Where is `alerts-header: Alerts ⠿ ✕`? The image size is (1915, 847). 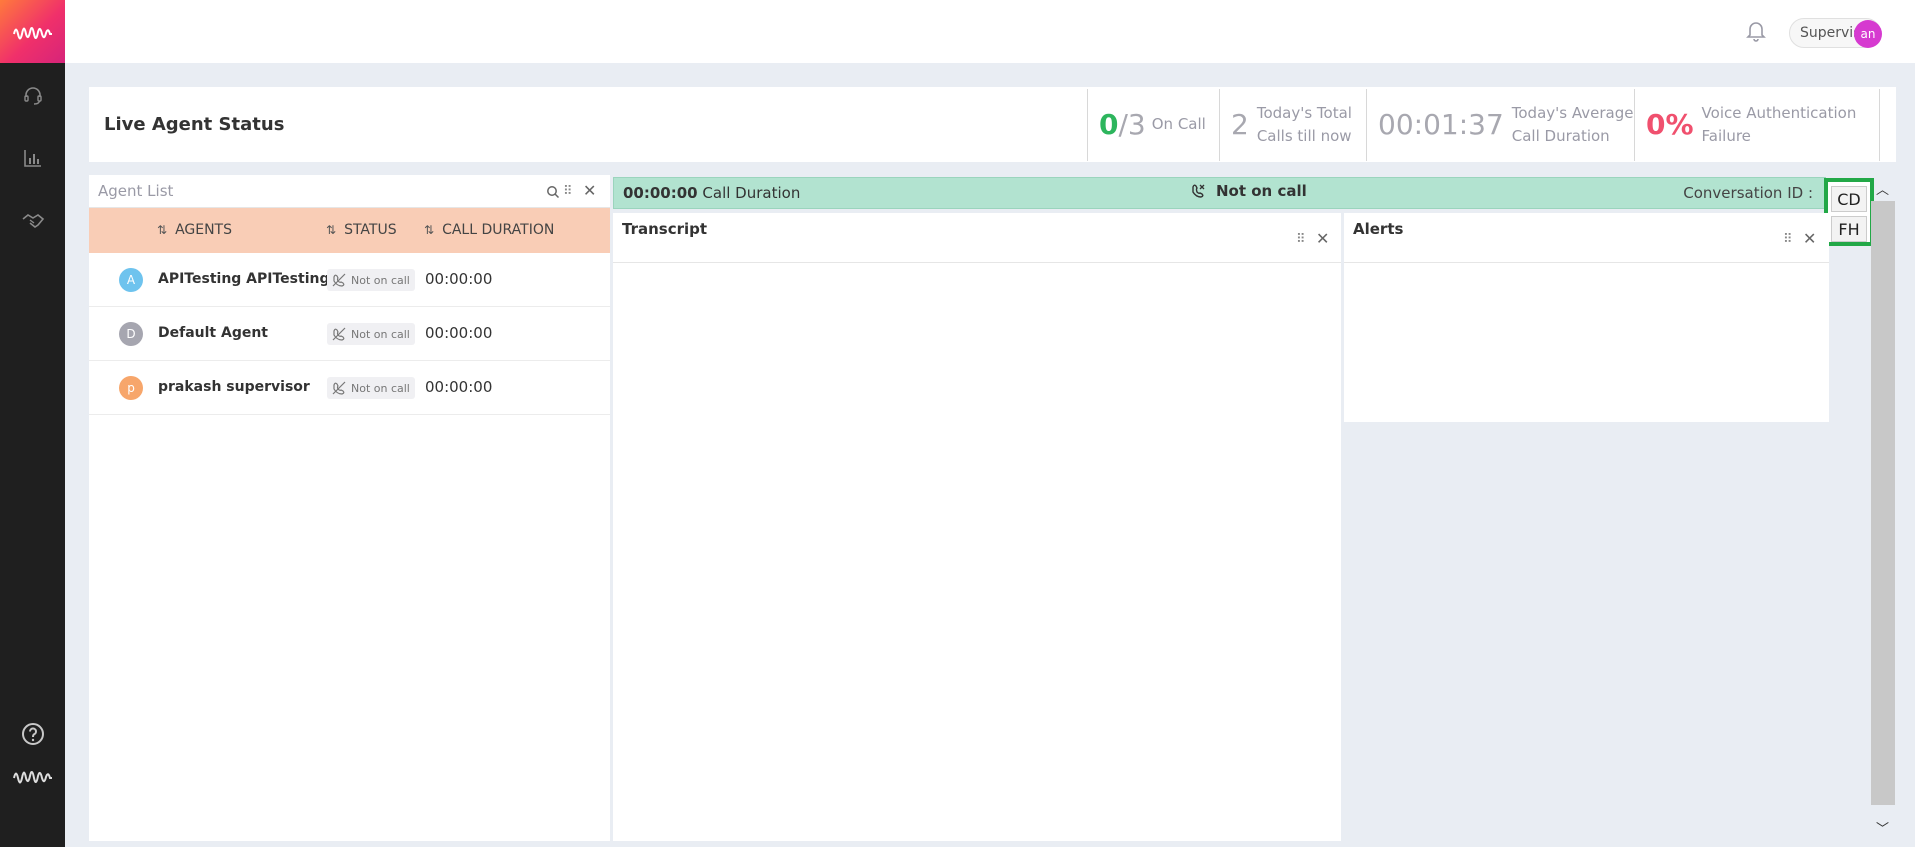 alerts-header: Alerts ⠿ ✕ is located at coordinates (1586, 238).